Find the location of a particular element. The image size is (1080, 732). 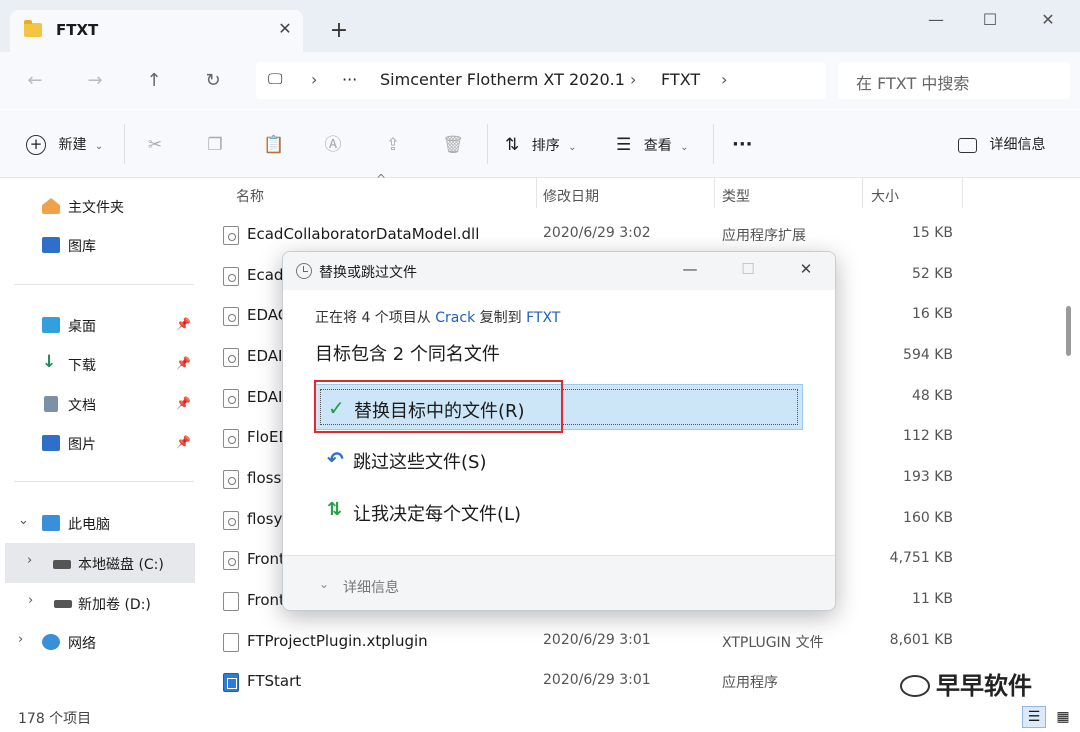

dialog-title-bar: 替换或跳过文件 — ☐ ✕ is located at coordinates (559, 271).